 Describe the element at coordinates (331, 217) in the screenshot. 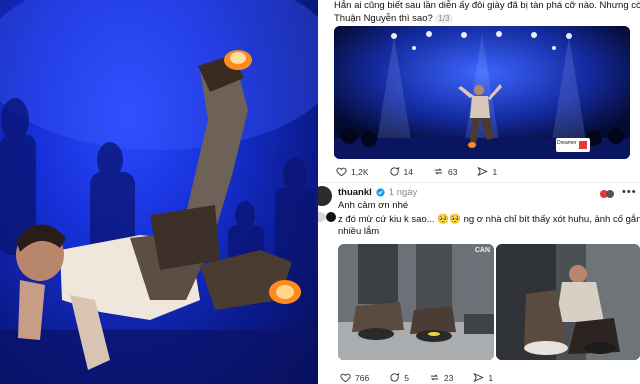

I see `thread-badge-icon` at that location.